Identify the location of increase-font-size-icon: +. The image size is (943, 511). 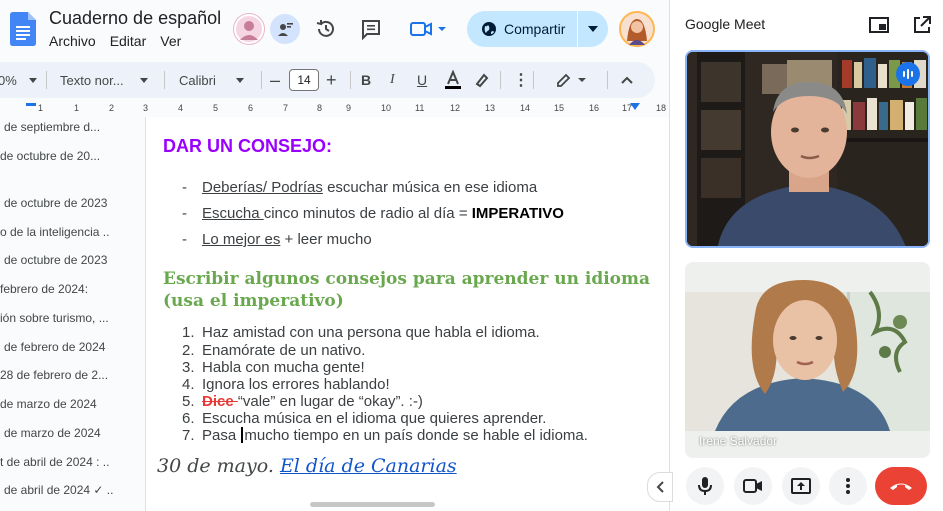
(331, 80).